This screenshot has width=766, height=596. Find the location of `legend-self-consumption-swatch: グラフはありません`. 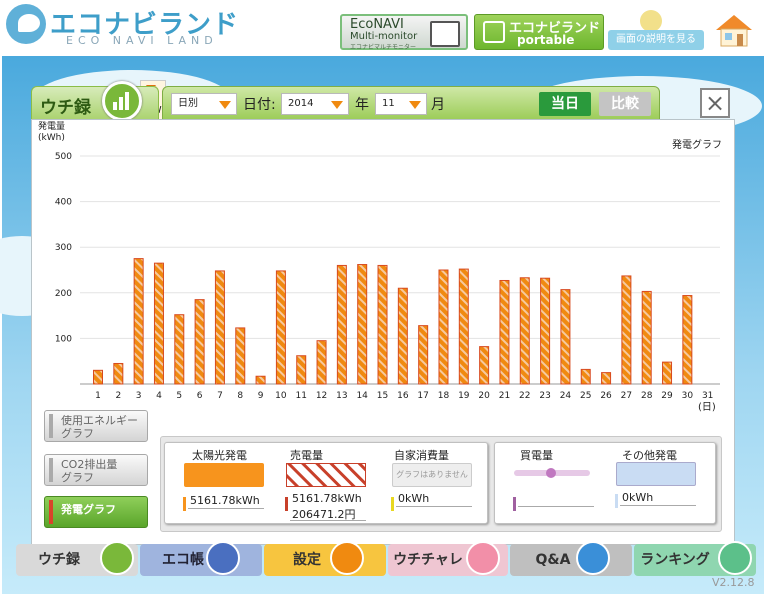

legend-self-consumption-swatch: グラフはありません is located at coordinates (432, 475).